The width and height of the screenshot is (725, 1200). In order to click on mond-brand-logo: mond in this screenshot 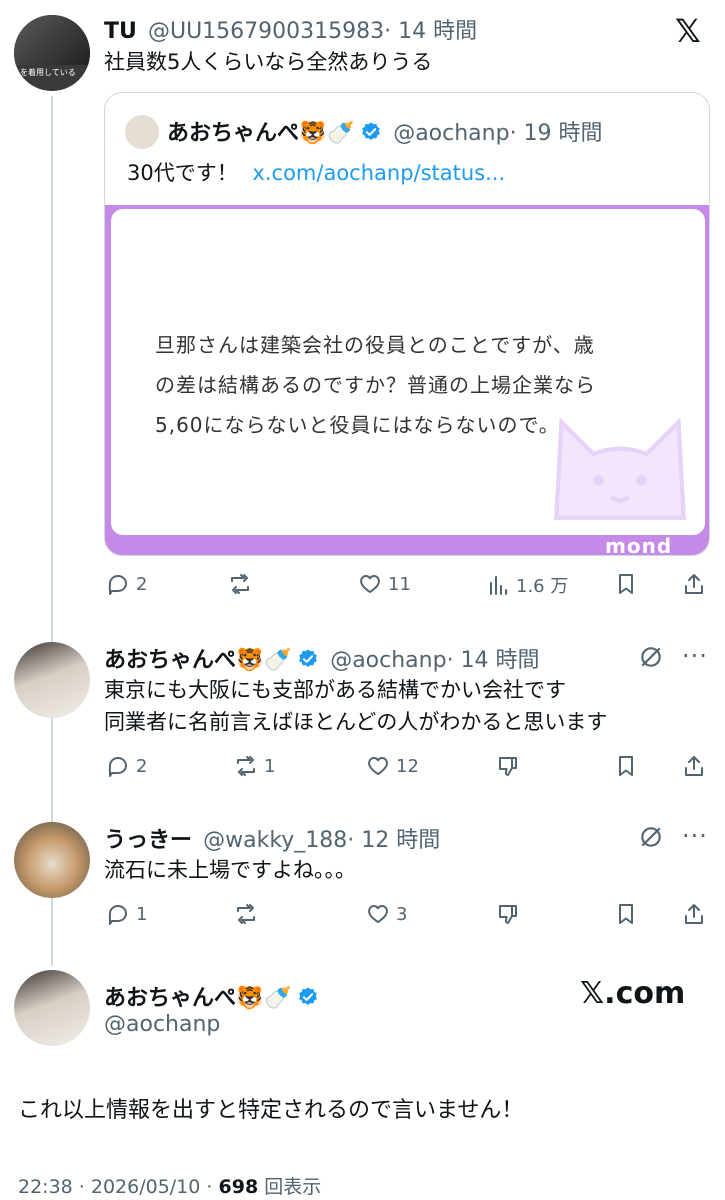, I will do `click(639, 545)`.